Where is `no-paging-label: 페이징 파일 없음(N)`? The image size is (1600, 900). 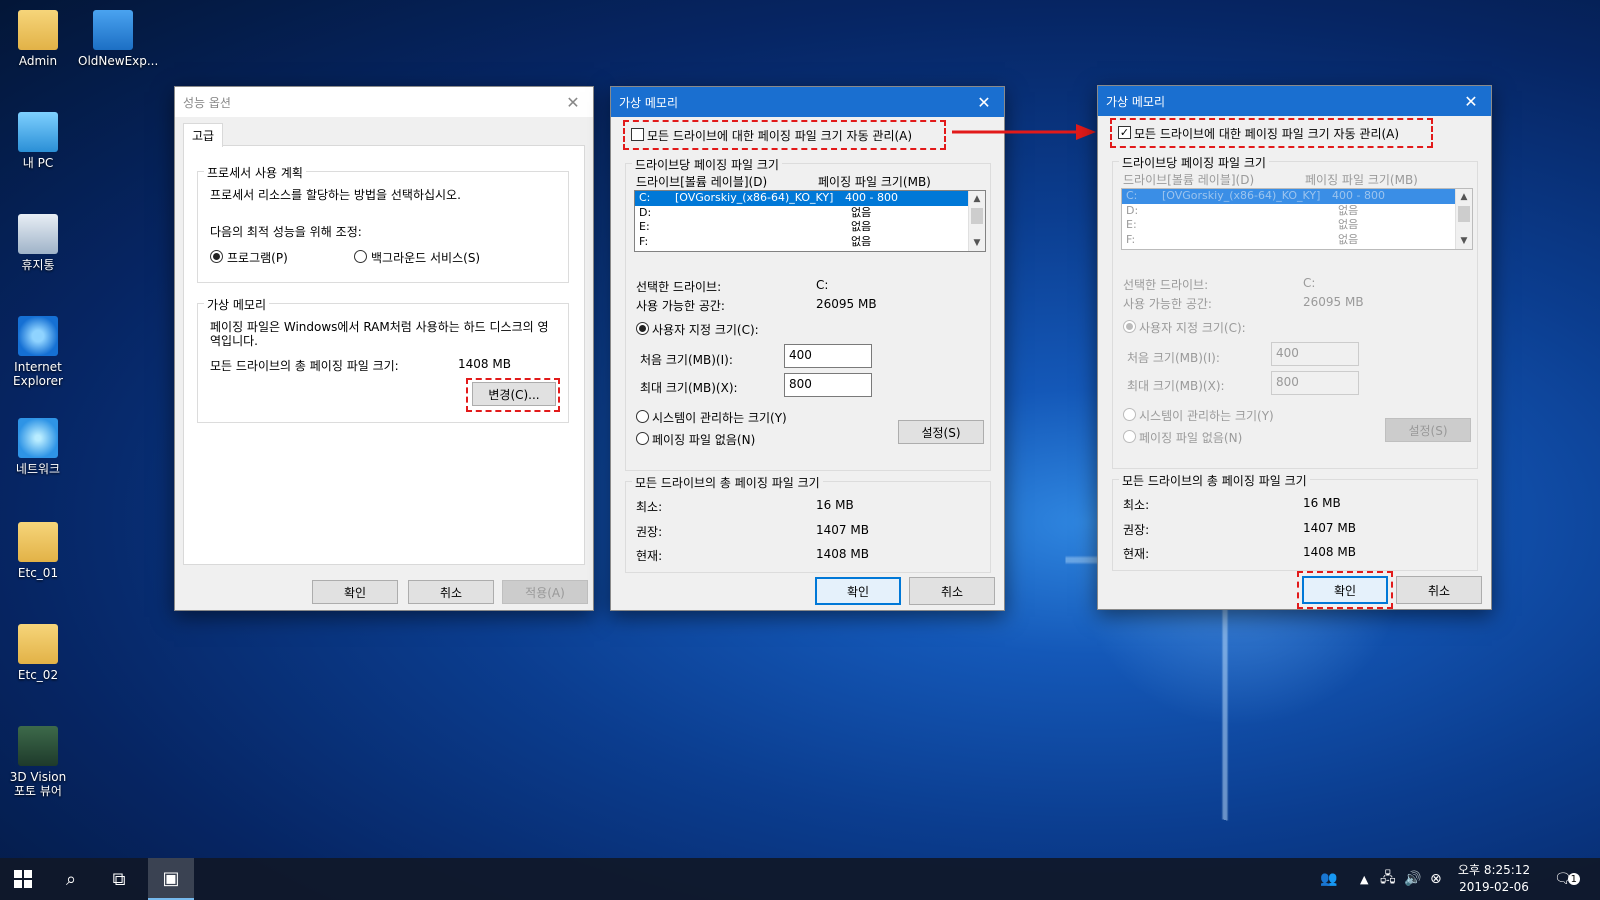 no-paging-label: 페이징 파일 없음(N) is located at coordinates (1191, 438).